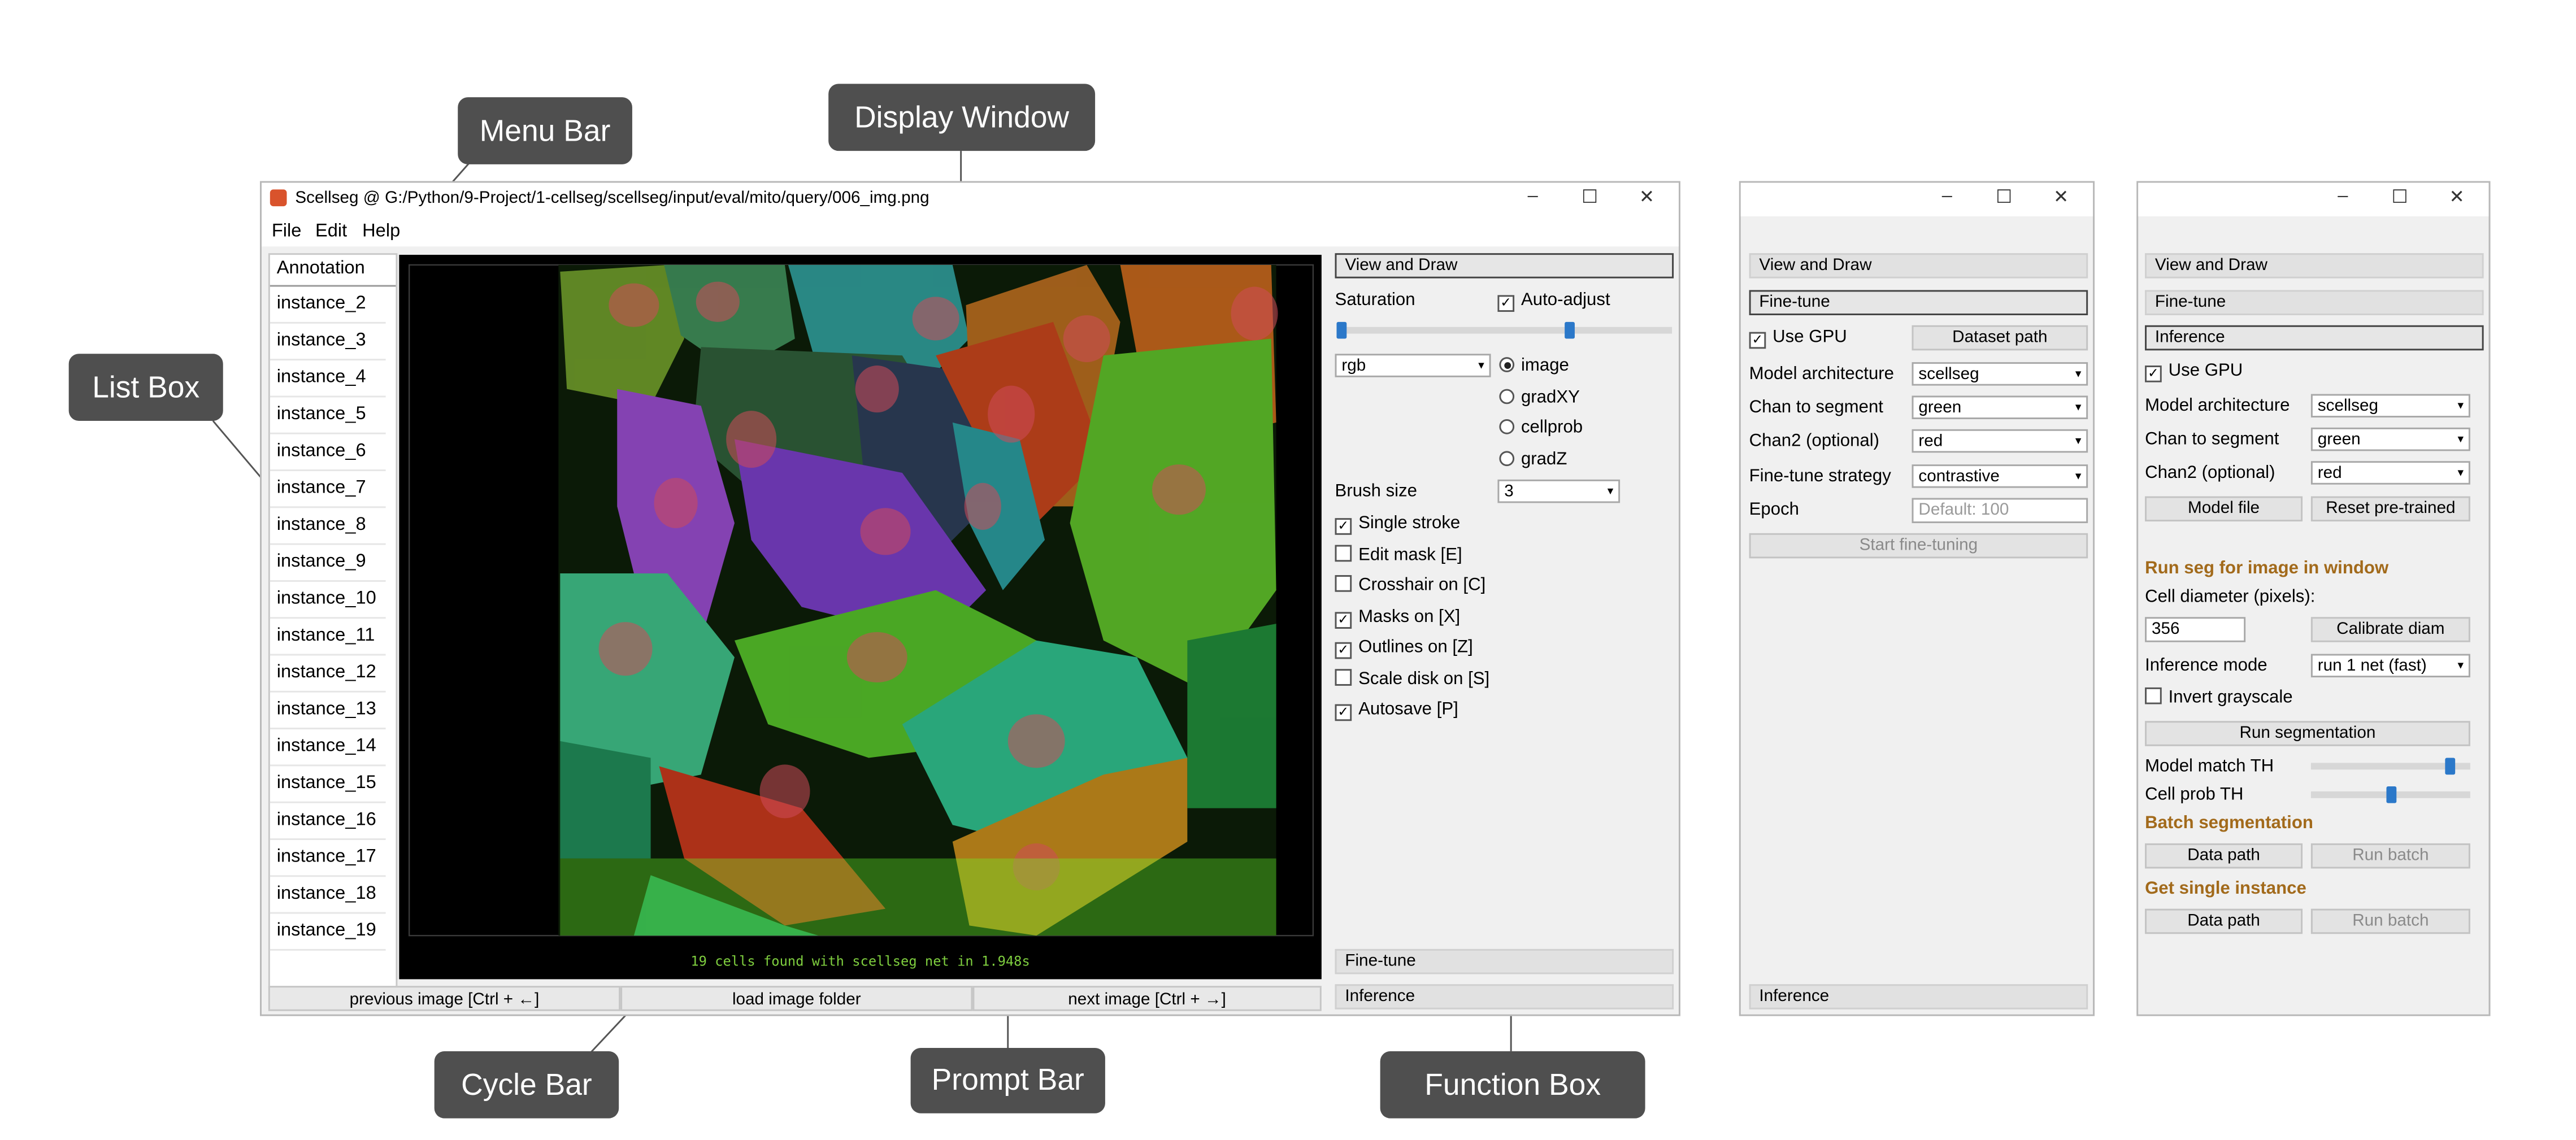 The height and width of the screenshot is (1140, 2576). What do you see at coordinates (1413, 365) in the screenshot?
I see `color-mode-select: rgb ▾` at bounding box center [1413, 365].